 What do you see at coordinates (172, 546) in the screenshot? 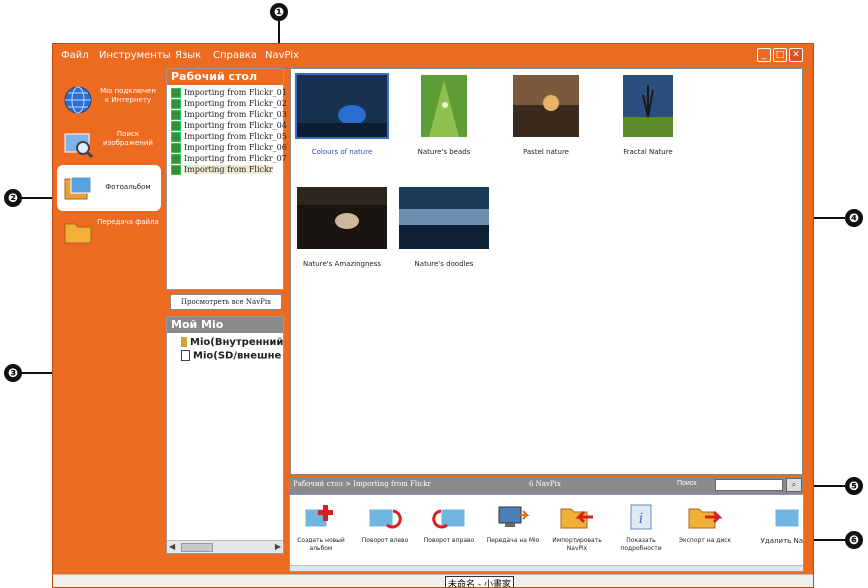
I see `scroll-left-icon: ◀` at bounding box center [172, 546].